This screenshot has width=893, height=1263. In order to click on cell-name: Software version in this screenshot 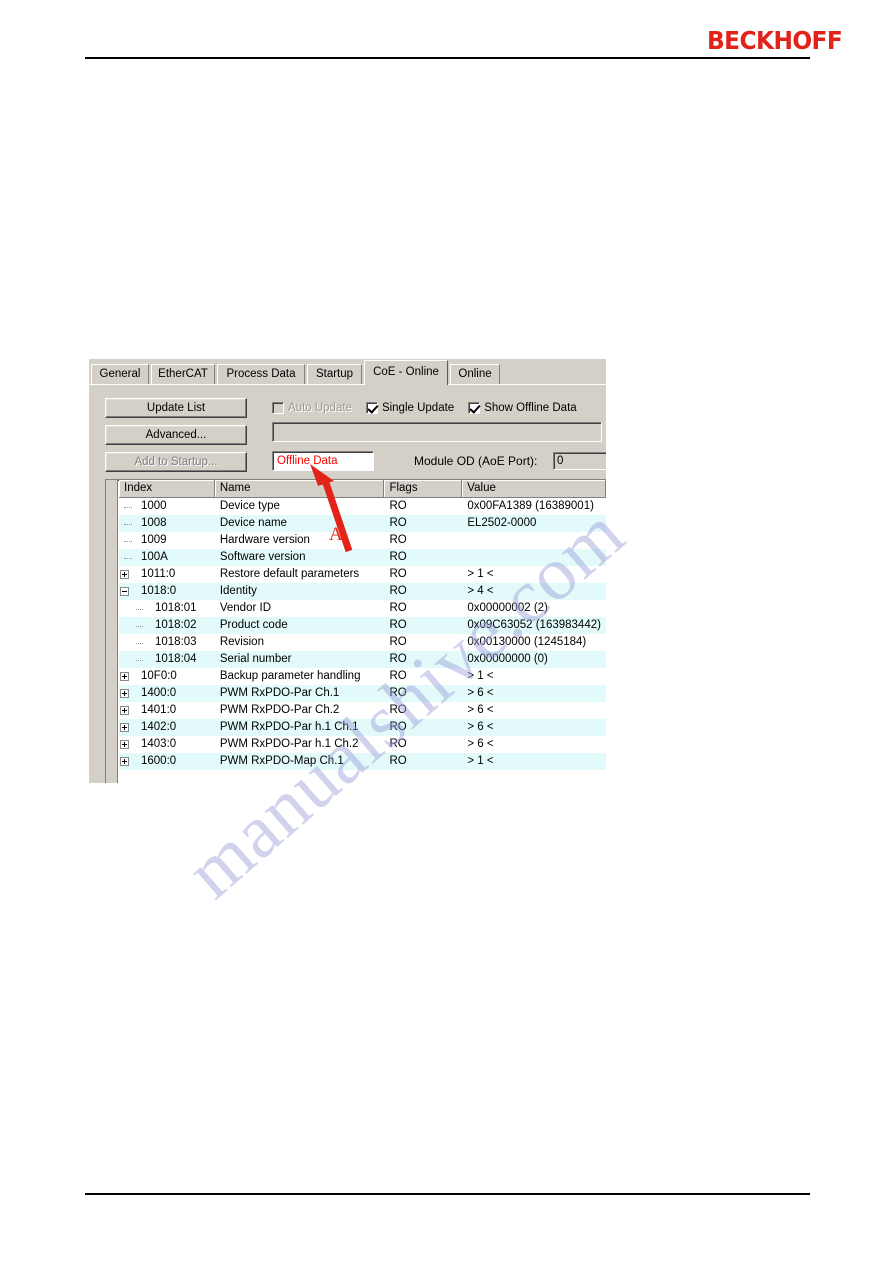, I will do `click(262, 557)`.